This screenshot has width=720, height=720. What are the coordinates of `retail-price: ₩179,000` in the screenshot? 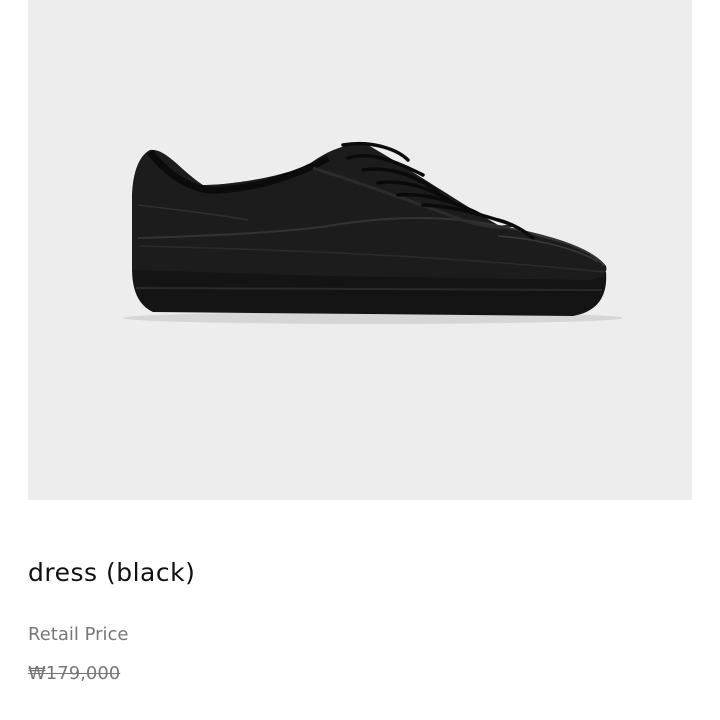 It's located at (74, 673).